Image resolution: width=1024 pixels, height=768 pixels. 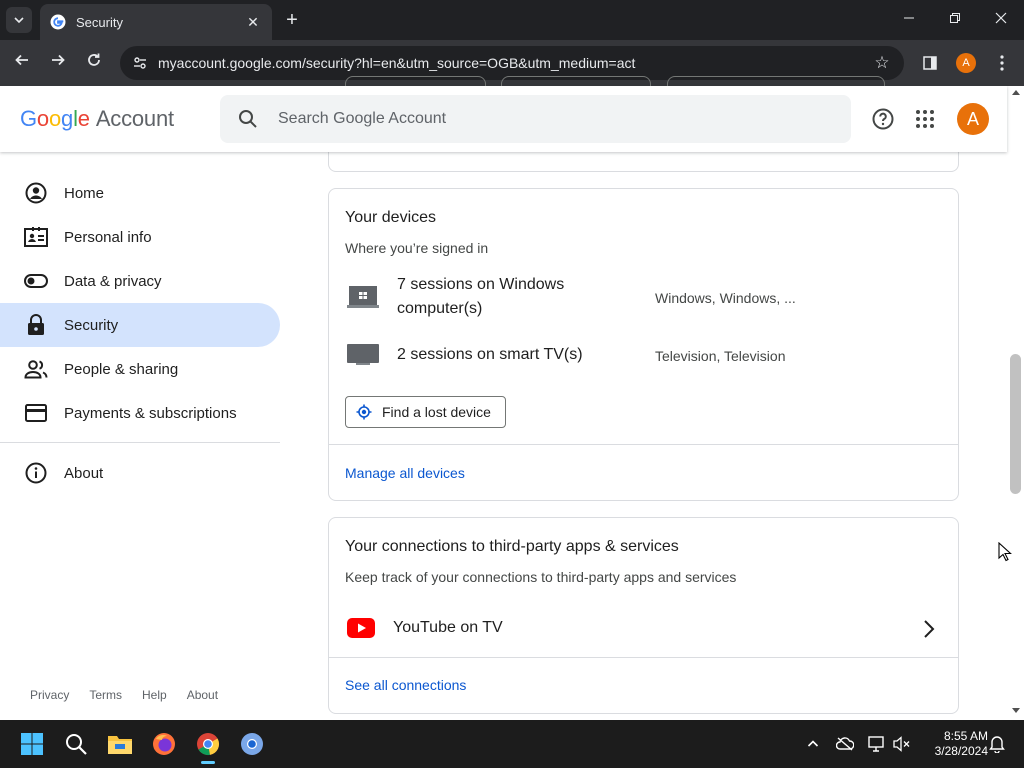 What do you see at coordinates (140, 442) in the screenshot?
I see `sidebar-divider` at bounding box center [140, 442].